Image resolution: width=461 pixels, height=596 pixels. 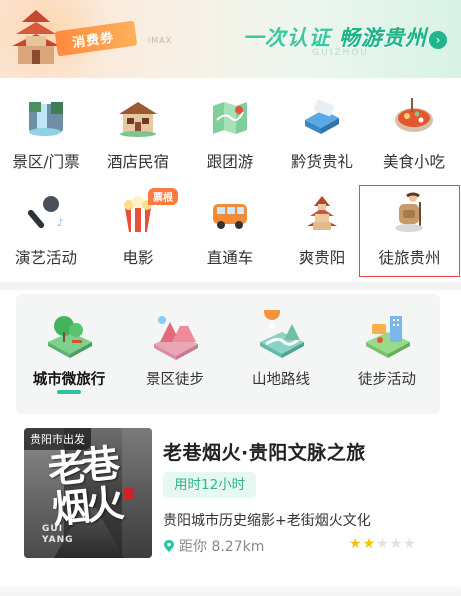 What do you see at coordinates (230, 591) in the screenshot?
I see `next-card-edge` at bounding box center [230, 591].